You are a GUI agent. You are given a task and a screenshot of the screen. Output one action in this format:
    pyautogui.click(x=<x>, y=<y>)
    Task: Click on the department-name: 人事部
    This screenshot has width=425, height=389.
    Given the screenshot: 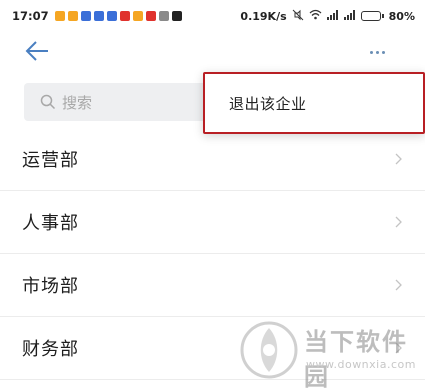 What is the action you would take?
    pyautogui.click(x=50, y=223)
    